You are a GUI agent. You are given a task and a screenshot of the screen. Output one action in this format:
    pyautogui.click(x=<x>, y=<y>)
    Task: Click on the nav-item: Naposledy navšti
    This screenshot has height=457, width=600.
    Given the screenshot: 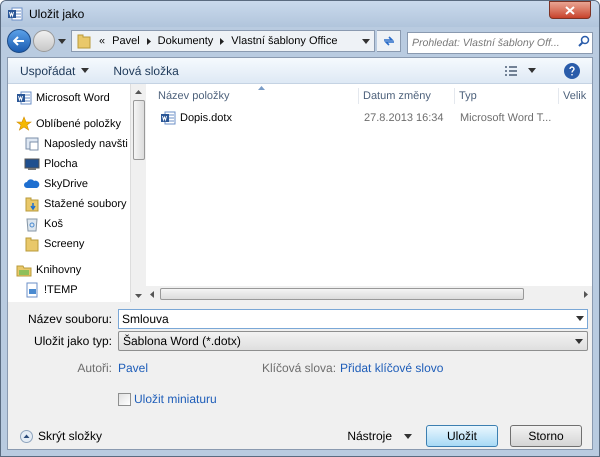 What is the action you would take?
    pyautogui.click(x=86, y=144)
    